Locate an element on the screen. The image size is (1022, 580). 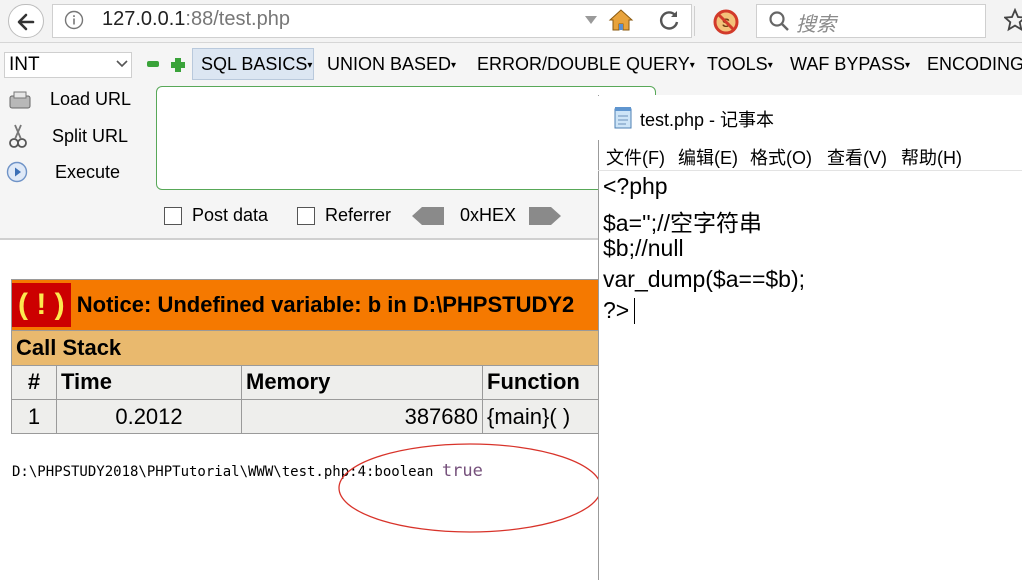
menu-format: 格式(O) is located at coordinates (781, 157).